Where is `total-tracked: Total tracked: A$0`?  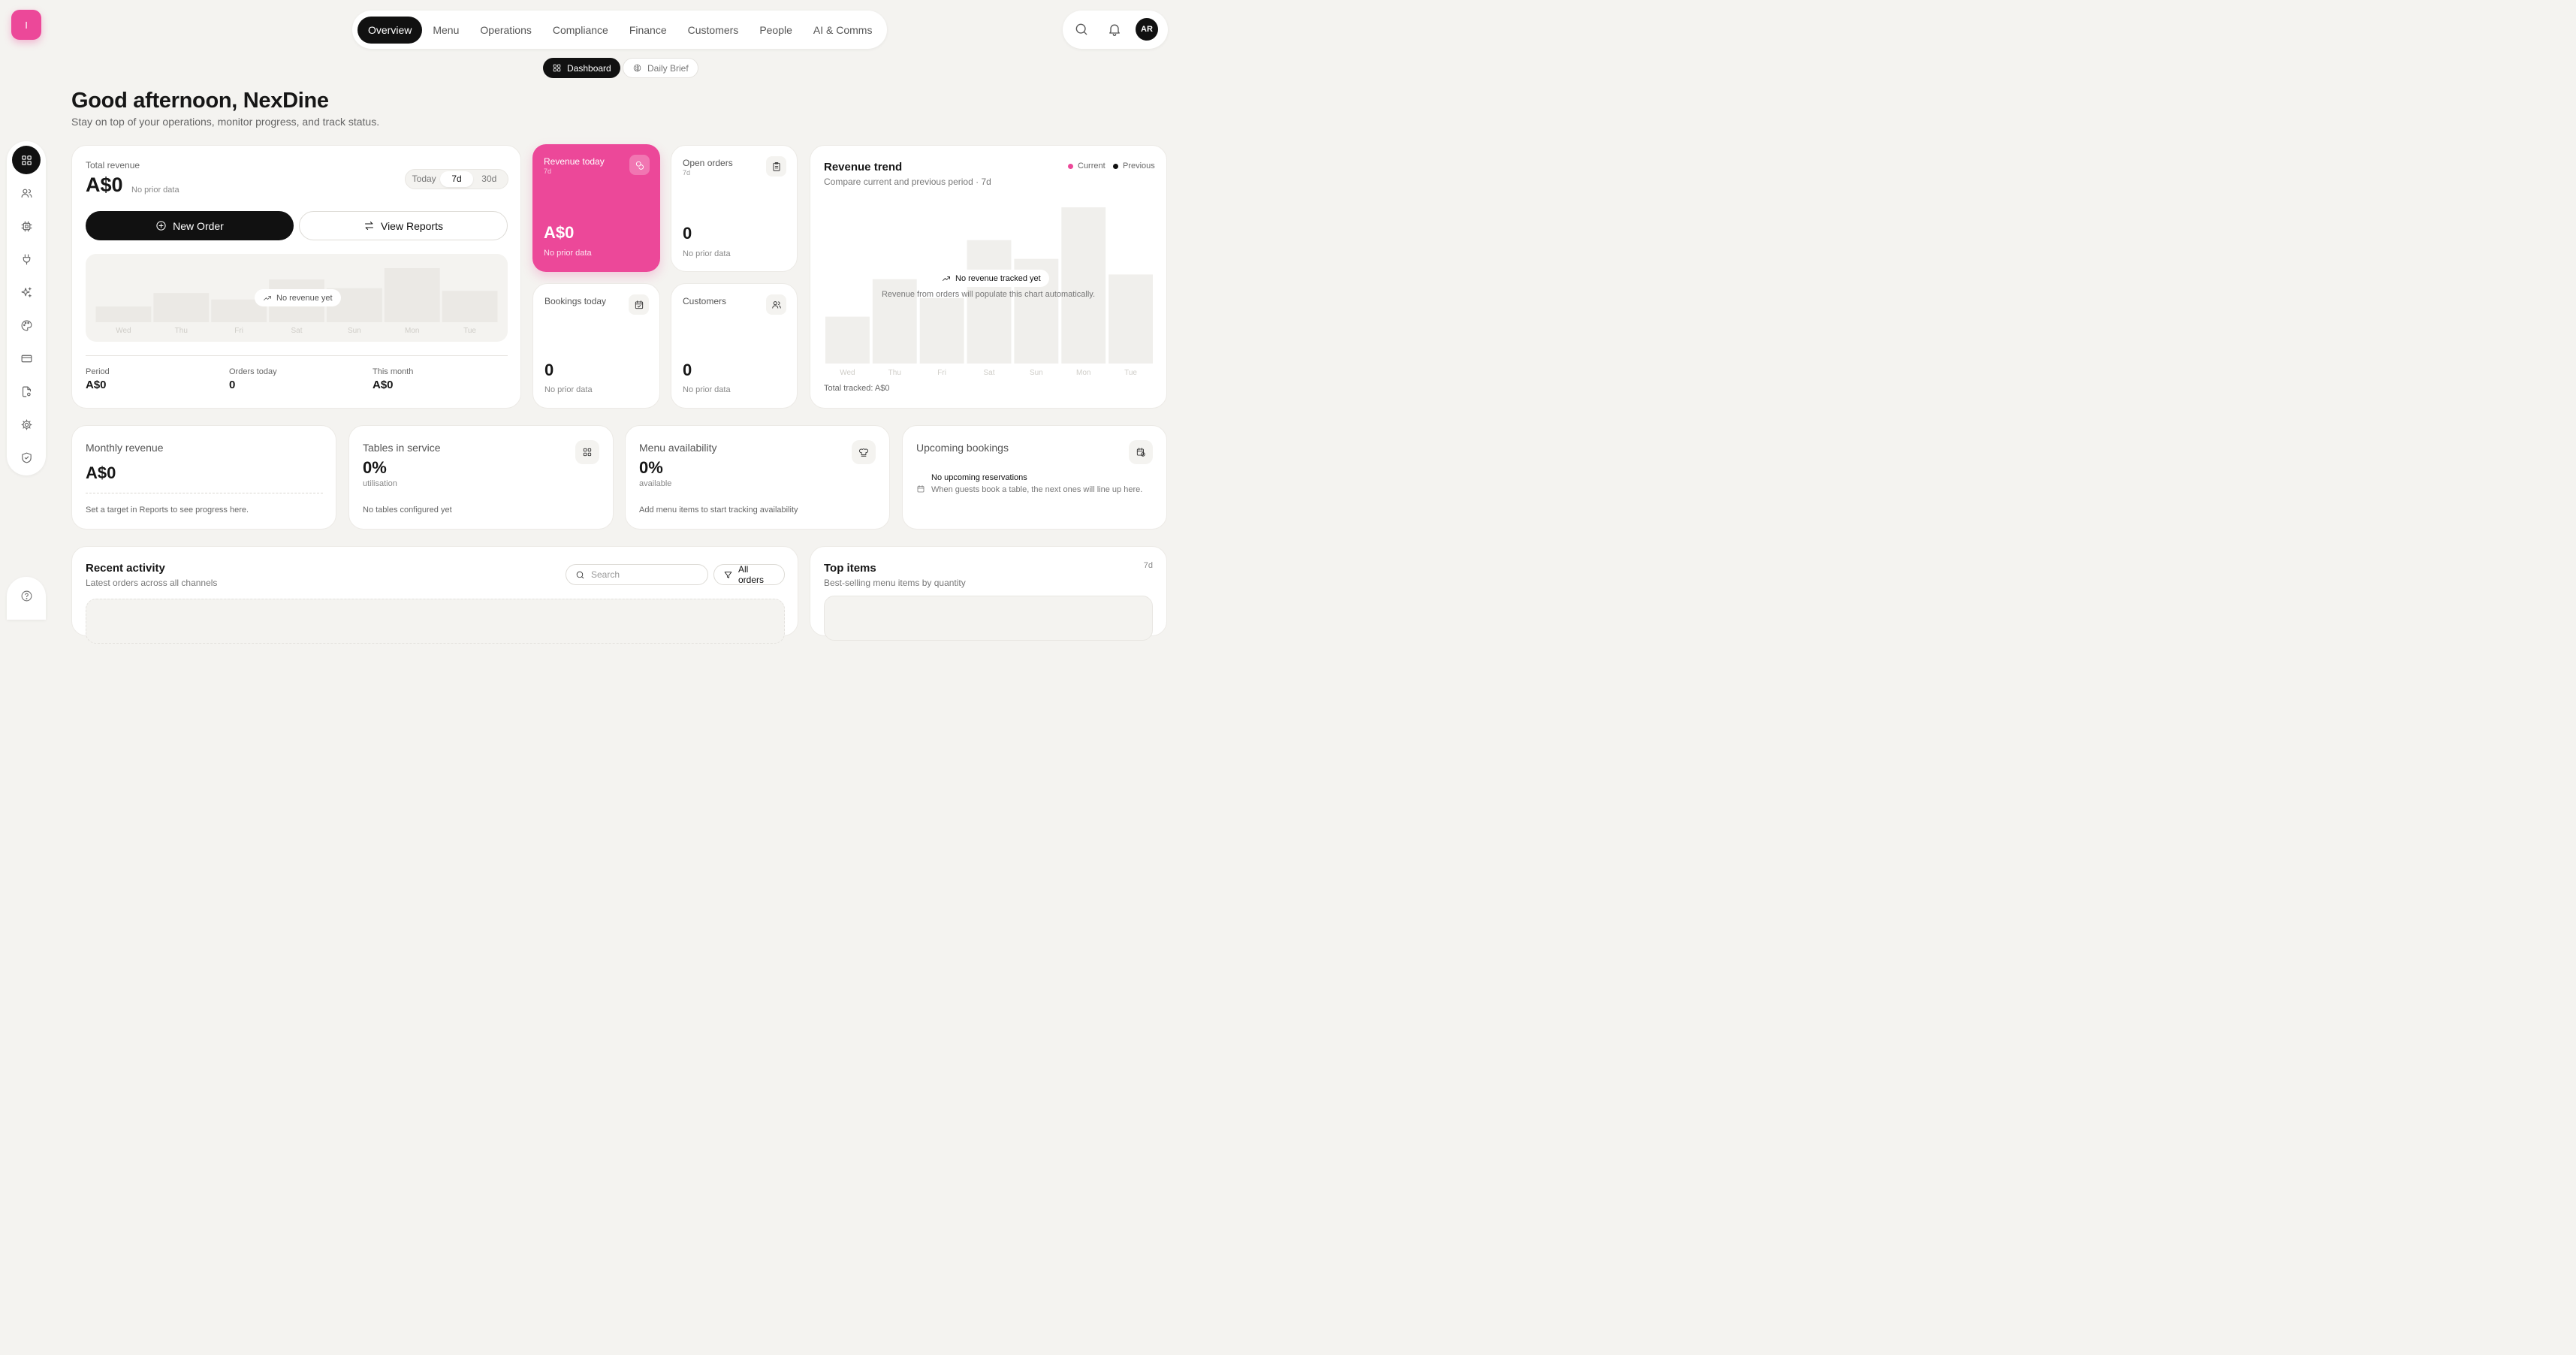
total-tracked: Total tracked: A$0 is located at coordinates (857, 388).